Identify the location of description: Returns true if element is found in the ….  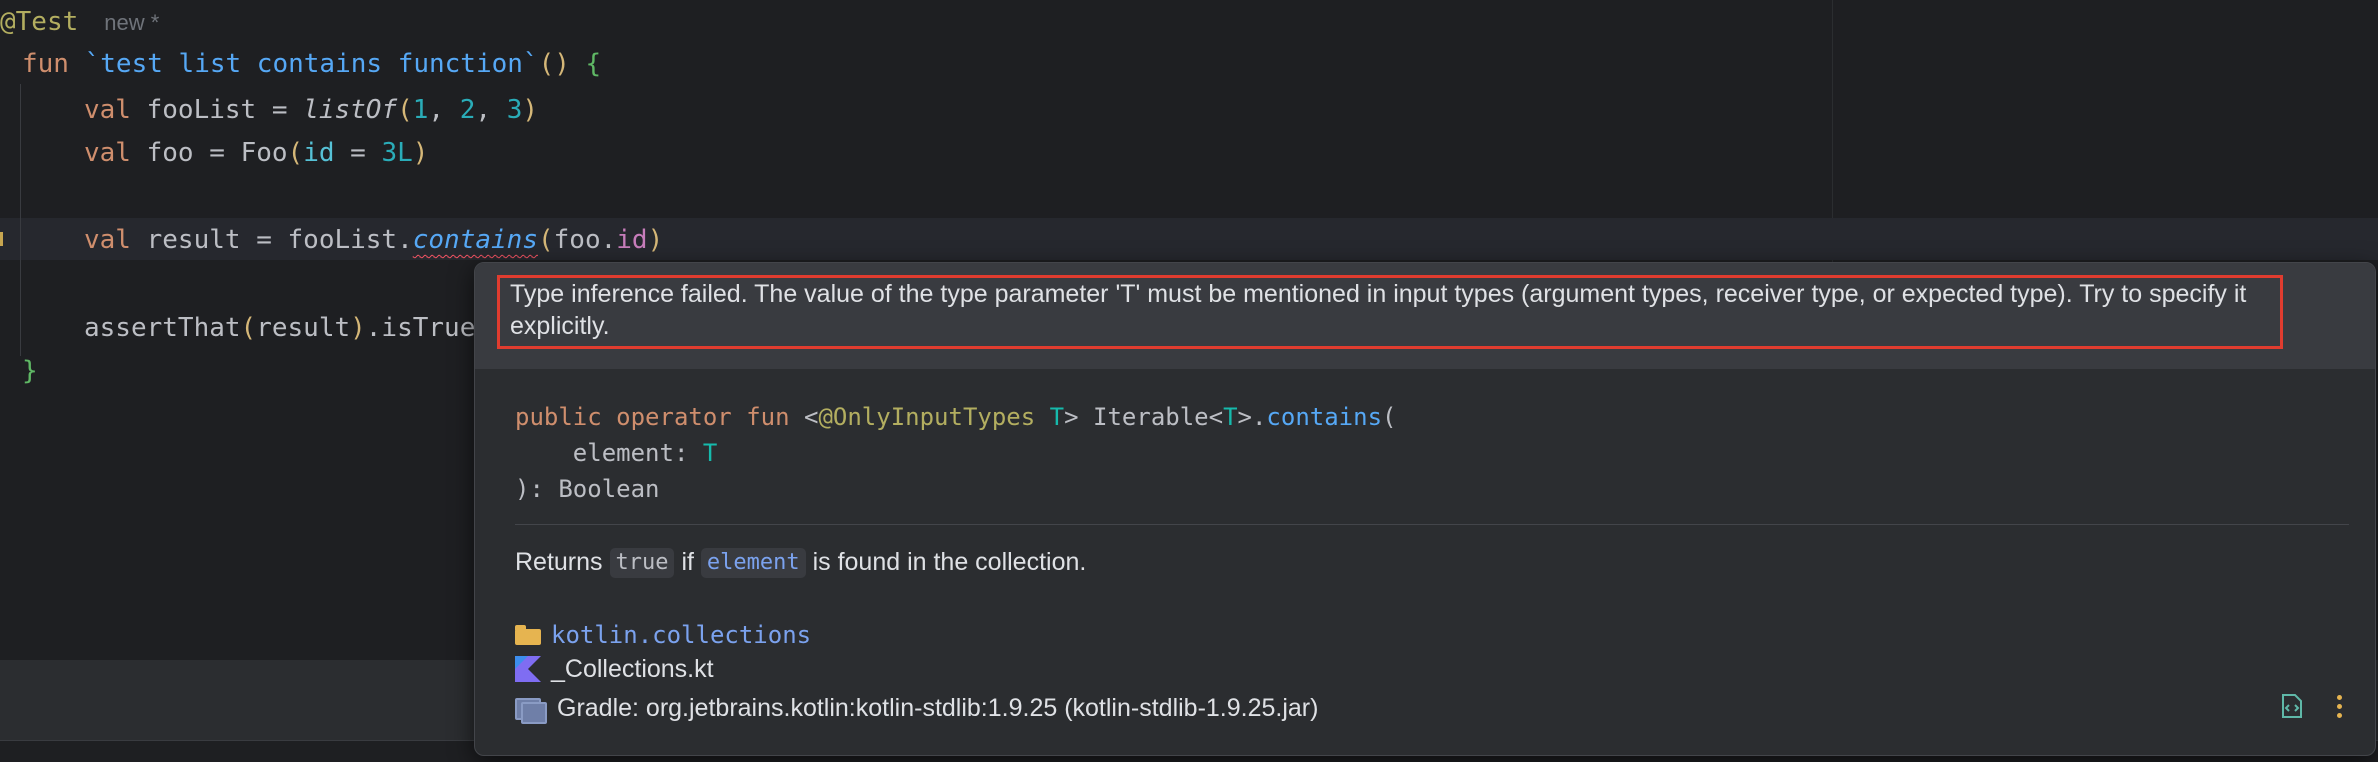
(800, 562).